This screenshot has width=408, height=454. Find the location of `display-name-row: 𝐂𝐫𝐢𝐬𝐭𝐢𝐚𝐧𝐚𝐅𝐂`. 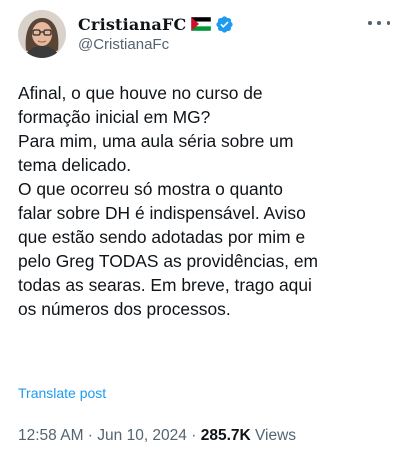

display-name-row: 𝐂𝐫𝐢𝐬𝐭𝐢𝐚𝐧𝐚𝐅𝐂 is located at coordinates (156, 24).